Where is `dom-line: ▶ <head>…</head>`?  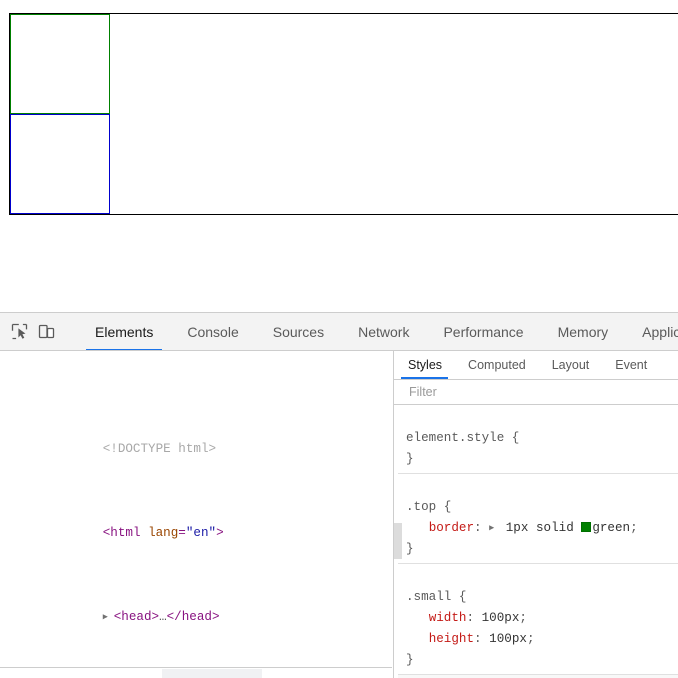 dom-line: ▶ <head>…</head> is located at coordinates (196, 605).